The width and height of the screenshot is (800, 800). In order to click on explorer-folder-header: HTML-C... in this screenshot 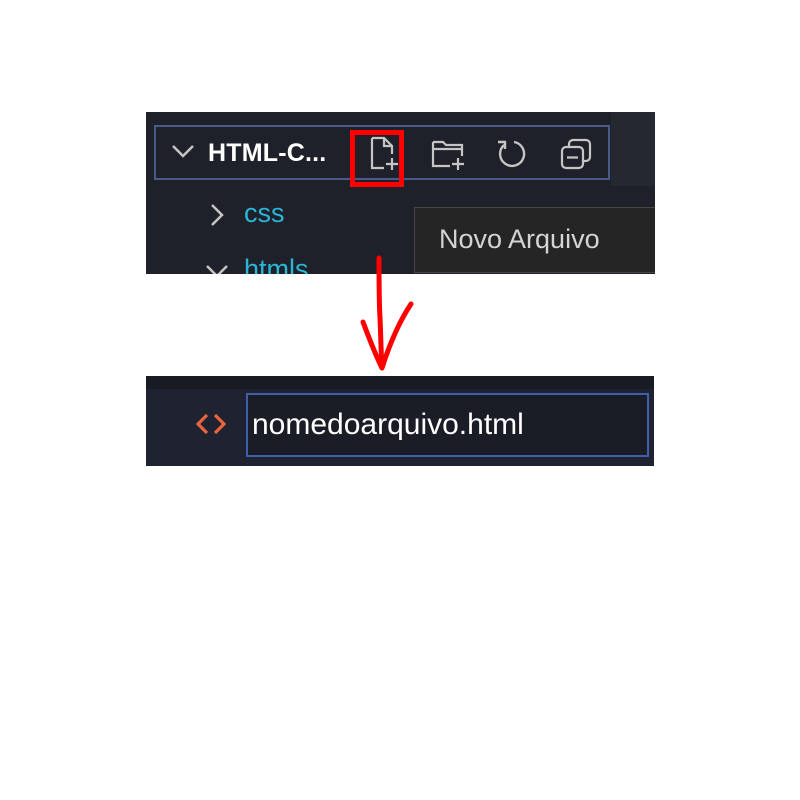, I will do `click(382, 152)`.